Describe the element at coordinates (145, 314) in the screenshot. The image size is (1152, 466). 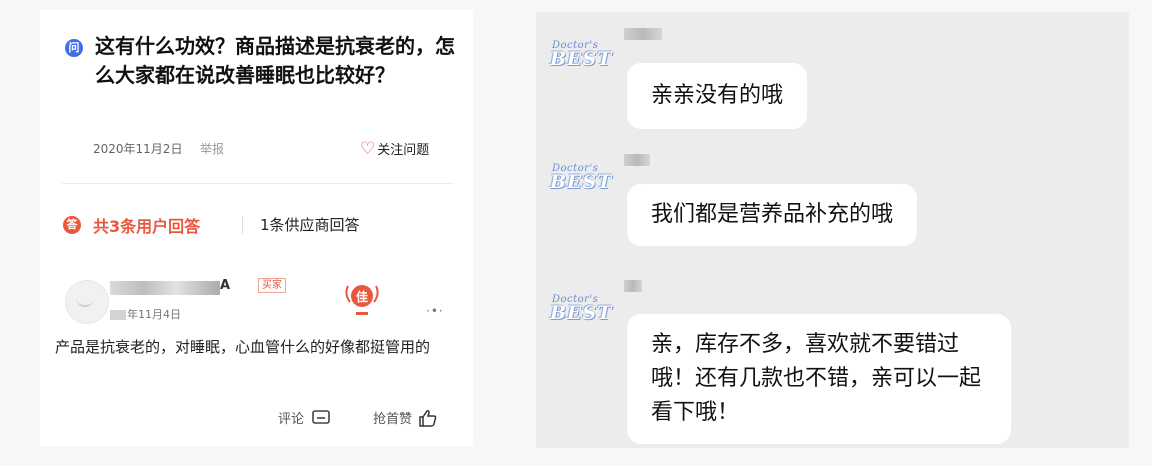
I see `answer-date: 年11月4日` at that location.